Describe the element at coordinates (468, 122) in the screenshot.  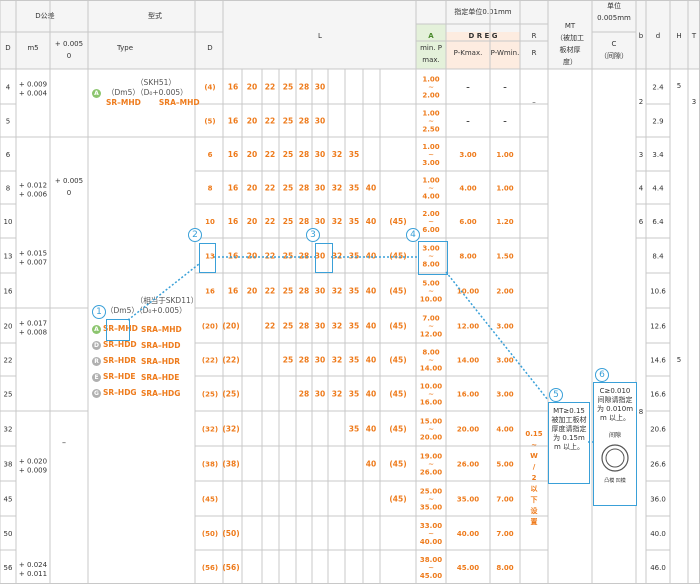
I see `row-1-pk: –` at that location.